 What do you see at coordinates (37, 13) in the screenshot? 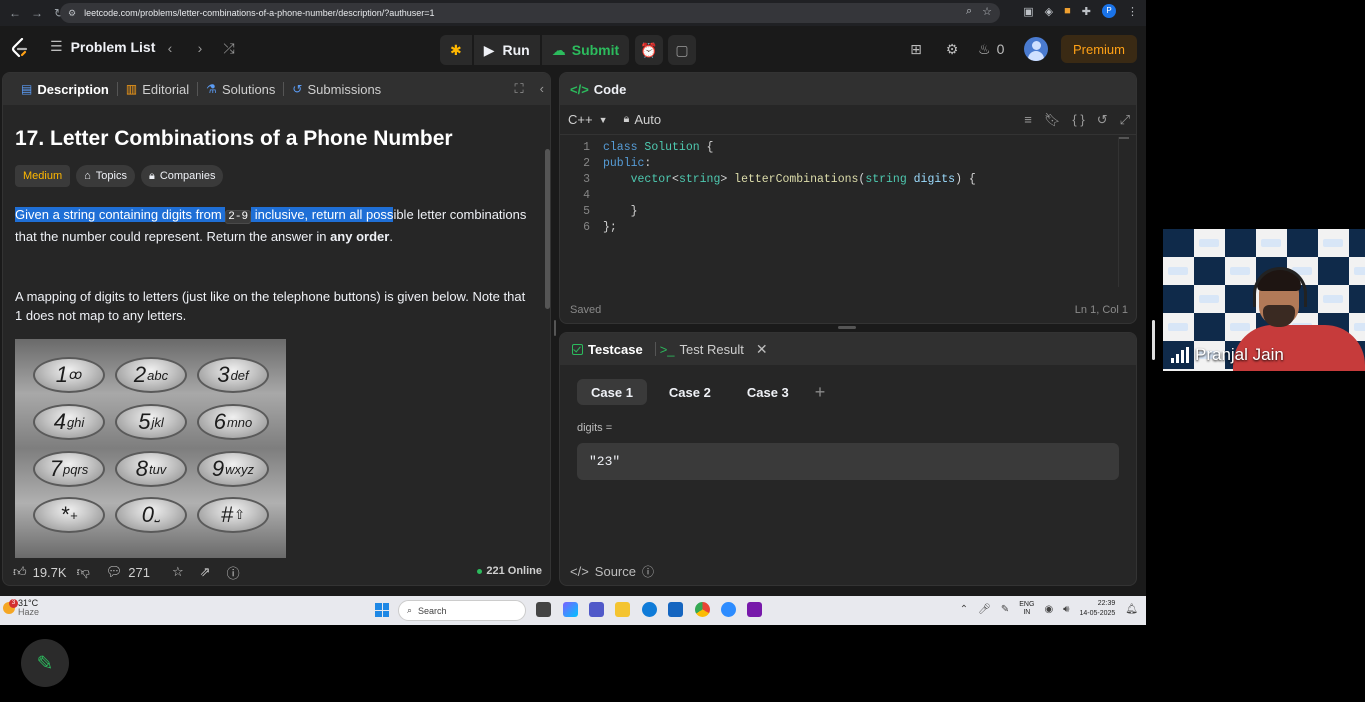
I see `forward-icon: →` at bounding box center [37, 13].